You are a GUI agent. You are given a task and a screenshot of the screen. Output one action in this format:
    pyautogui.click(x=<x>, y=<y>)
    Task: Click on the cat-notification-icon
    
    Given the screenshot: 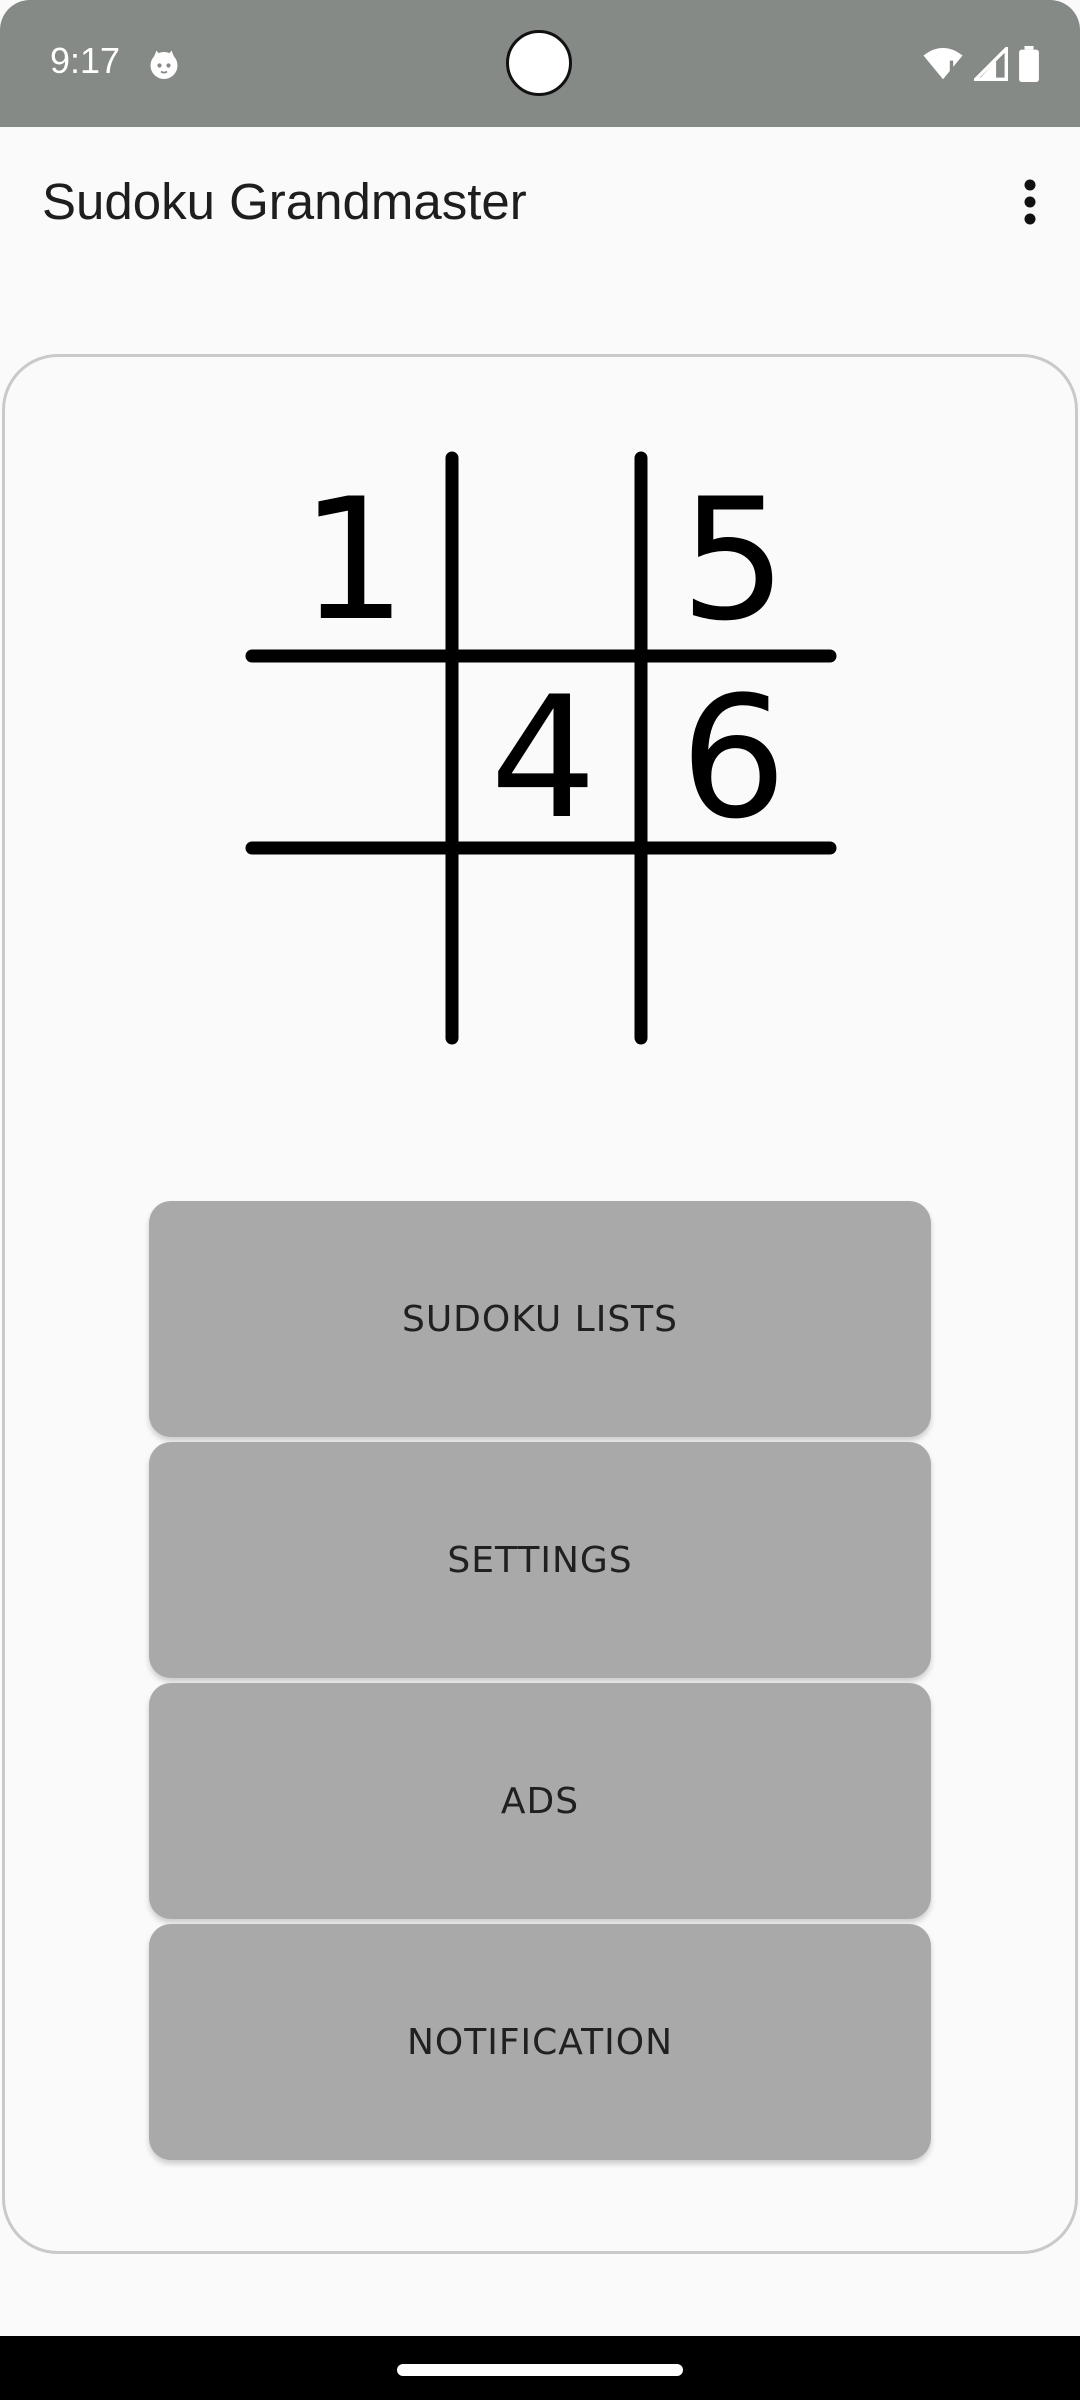 What is the action you would take?
    pyautogui.click(x=164, y=64)
    